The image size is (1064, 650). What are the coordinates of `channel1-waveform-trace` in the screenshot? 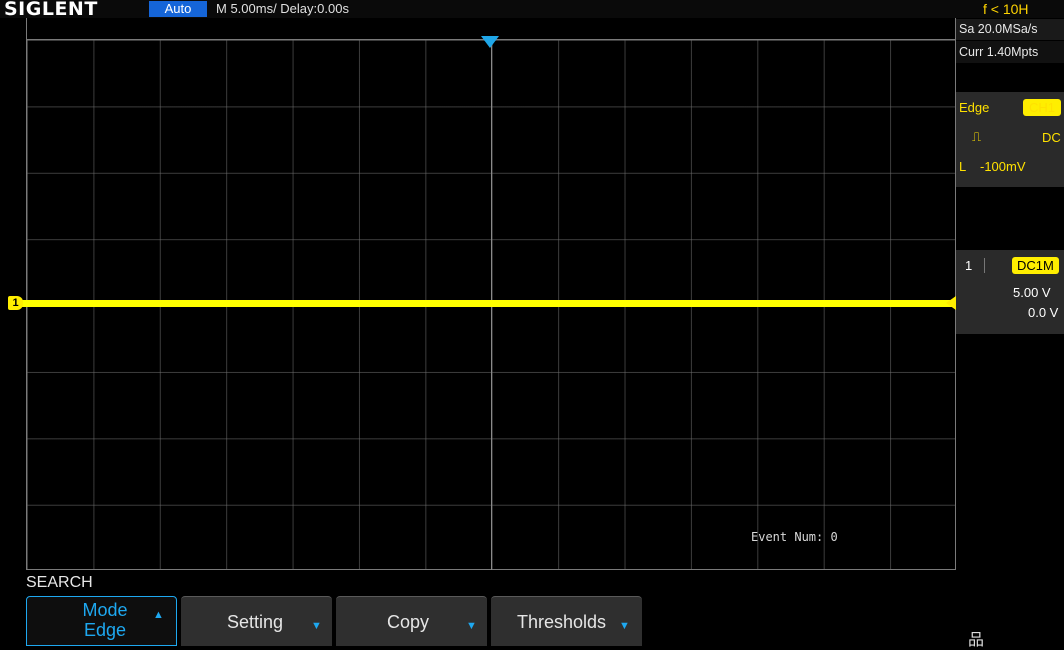 It's located at (488, 303).